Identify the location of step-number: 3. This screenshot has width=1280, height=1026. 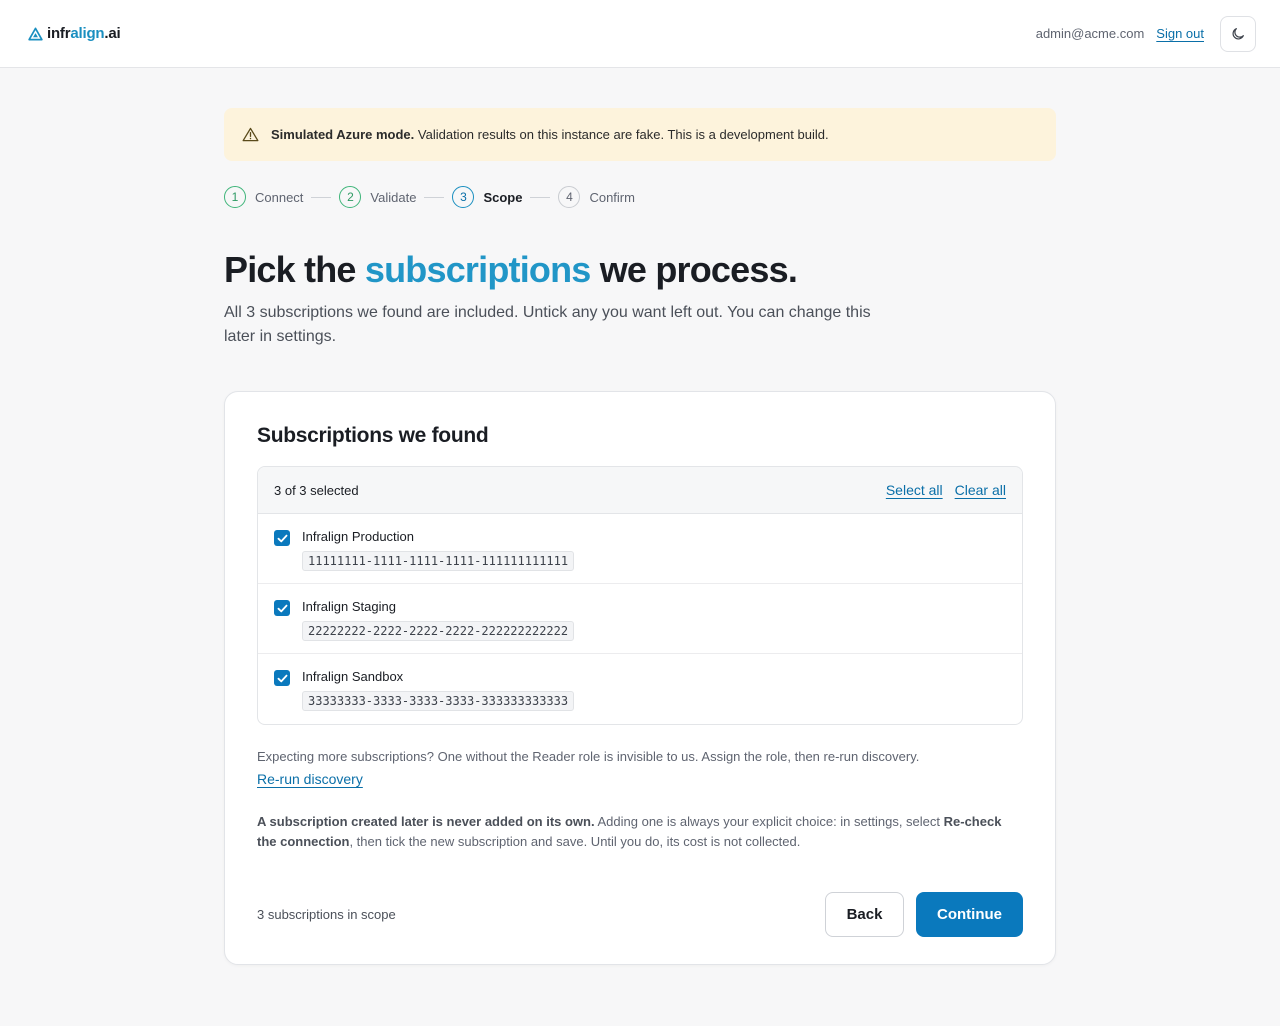
(463, 197).